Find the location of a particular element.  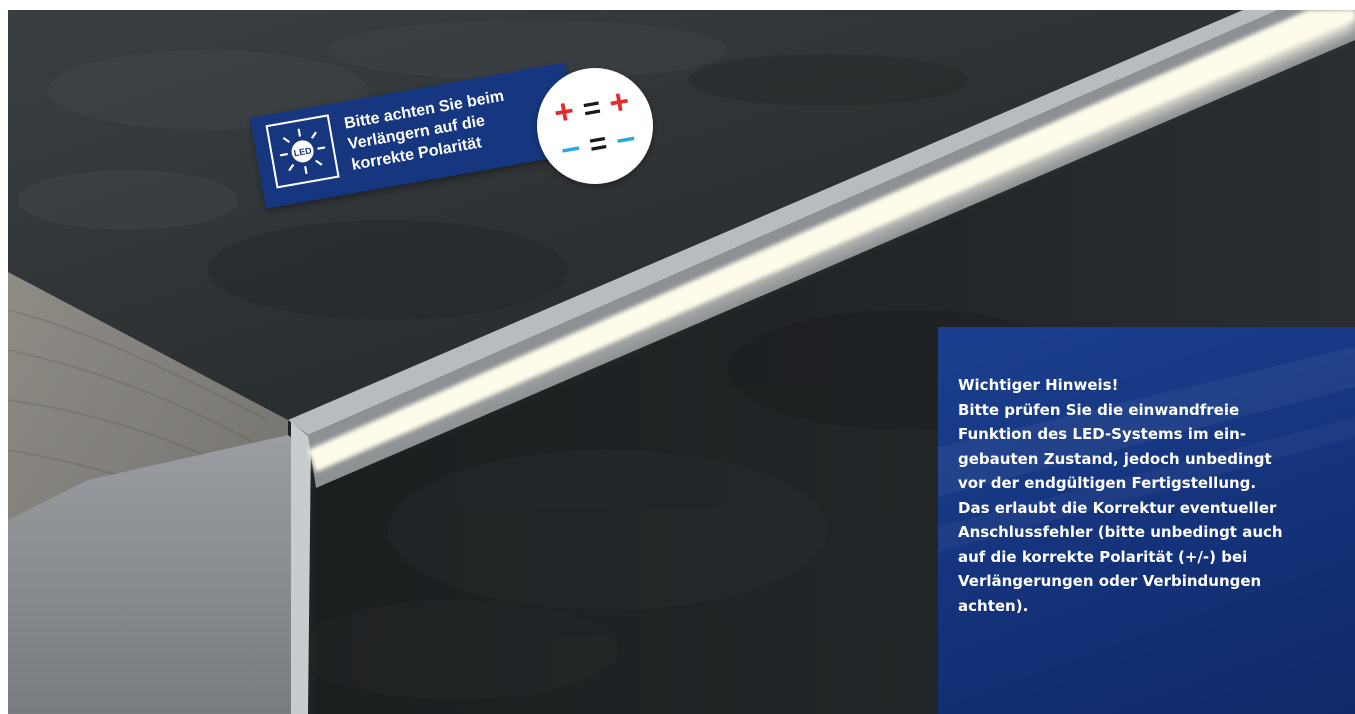

polarity-diagram: + = + – = – is located at coordinates (595, 126).